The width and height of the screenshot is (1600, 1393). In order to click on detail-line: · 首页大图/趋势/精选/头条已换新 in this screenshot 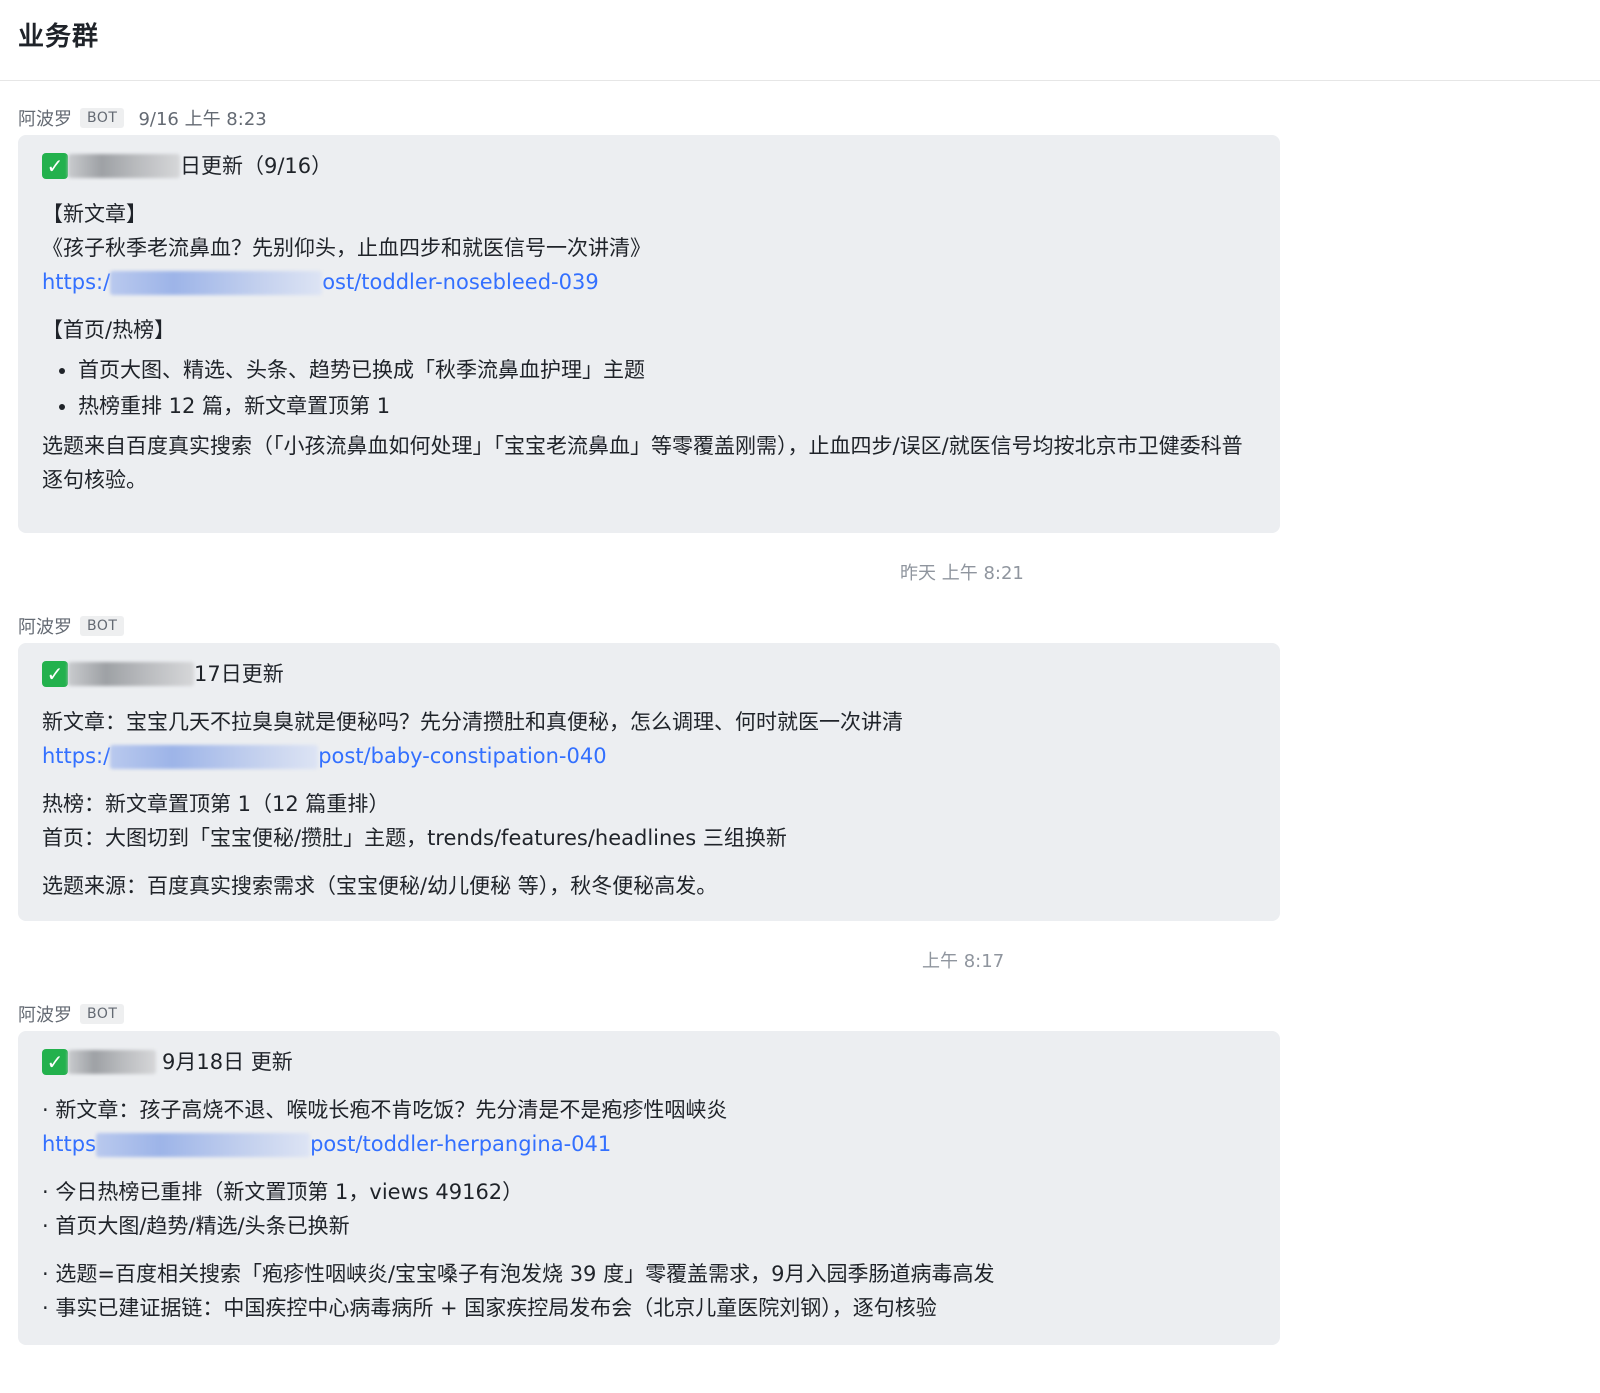, I will do `click(196, 1226)`.